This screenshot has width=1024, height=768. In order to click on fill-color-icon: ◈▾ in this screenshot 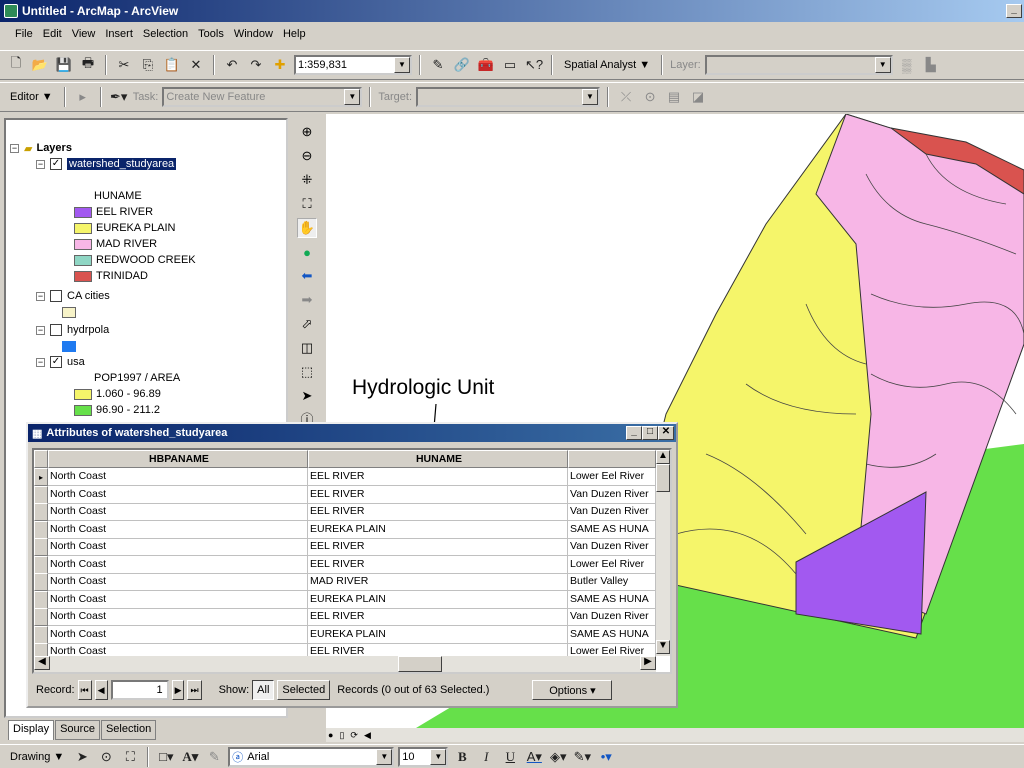, I will do `click(558, 757)`.